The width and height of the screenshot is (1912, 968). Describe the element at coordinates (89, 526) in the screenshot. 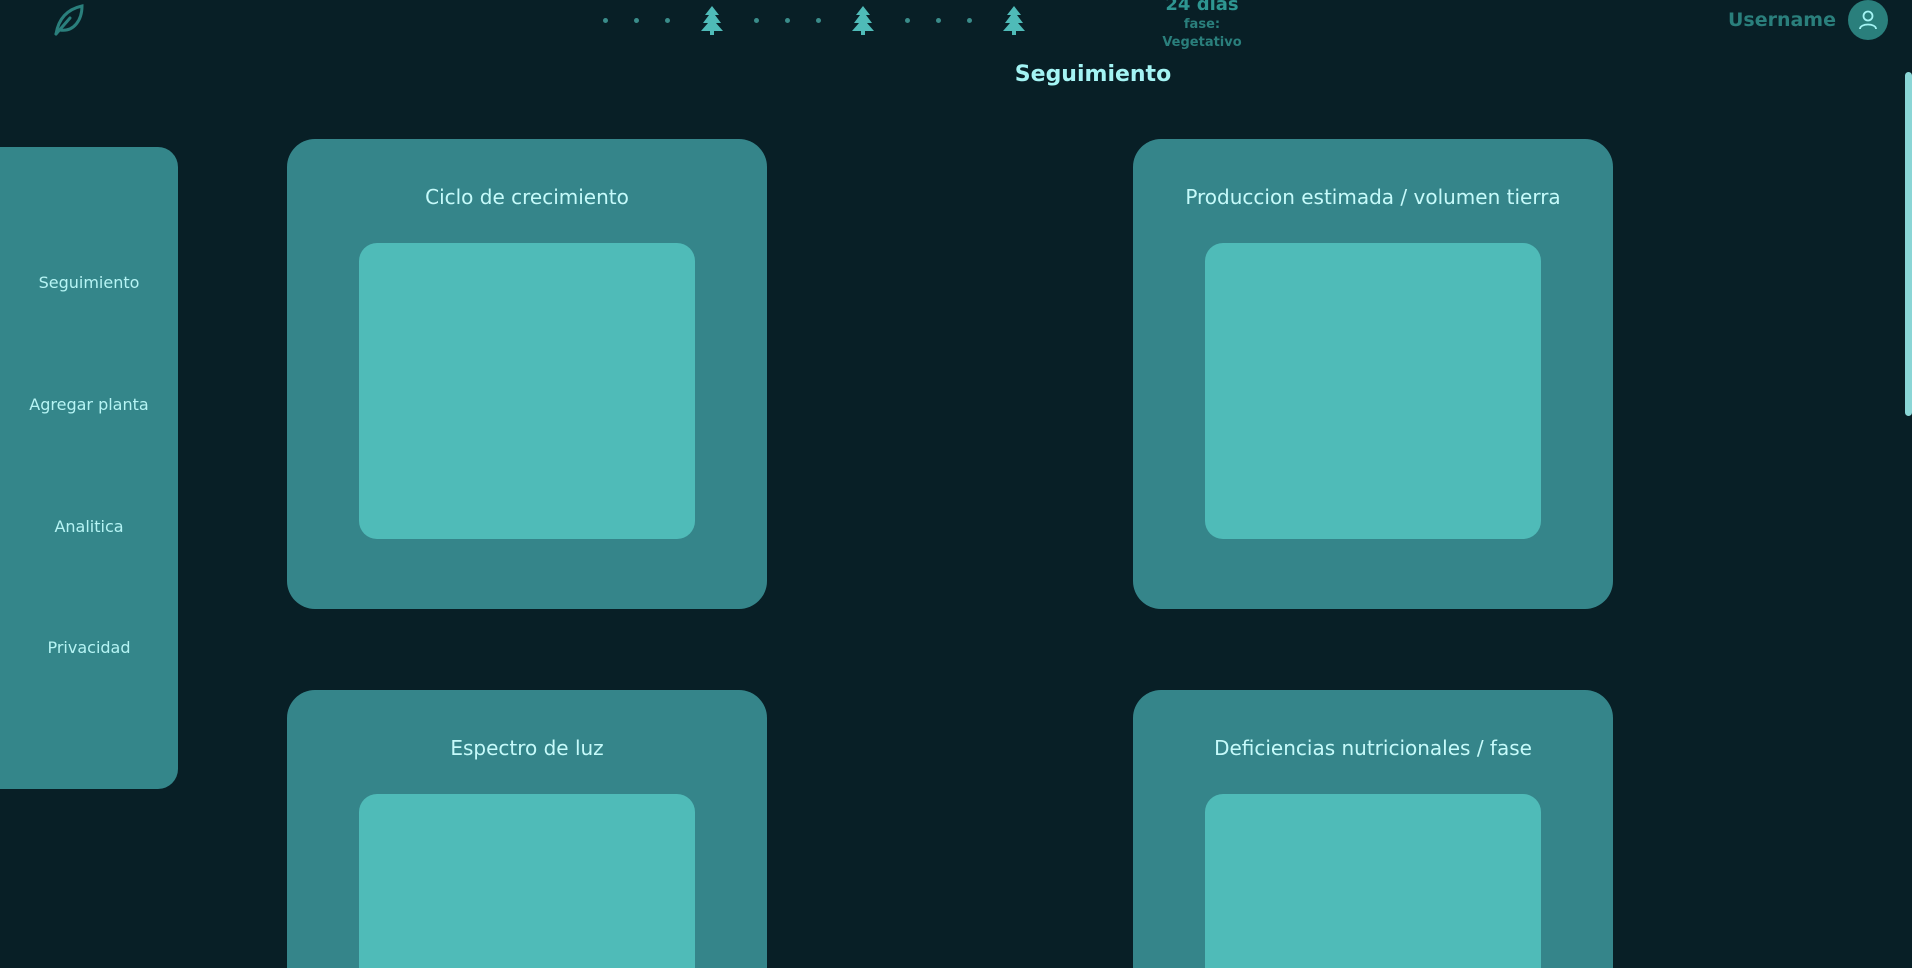

I see `sidebar-item-analitica: Analitica` at that location.